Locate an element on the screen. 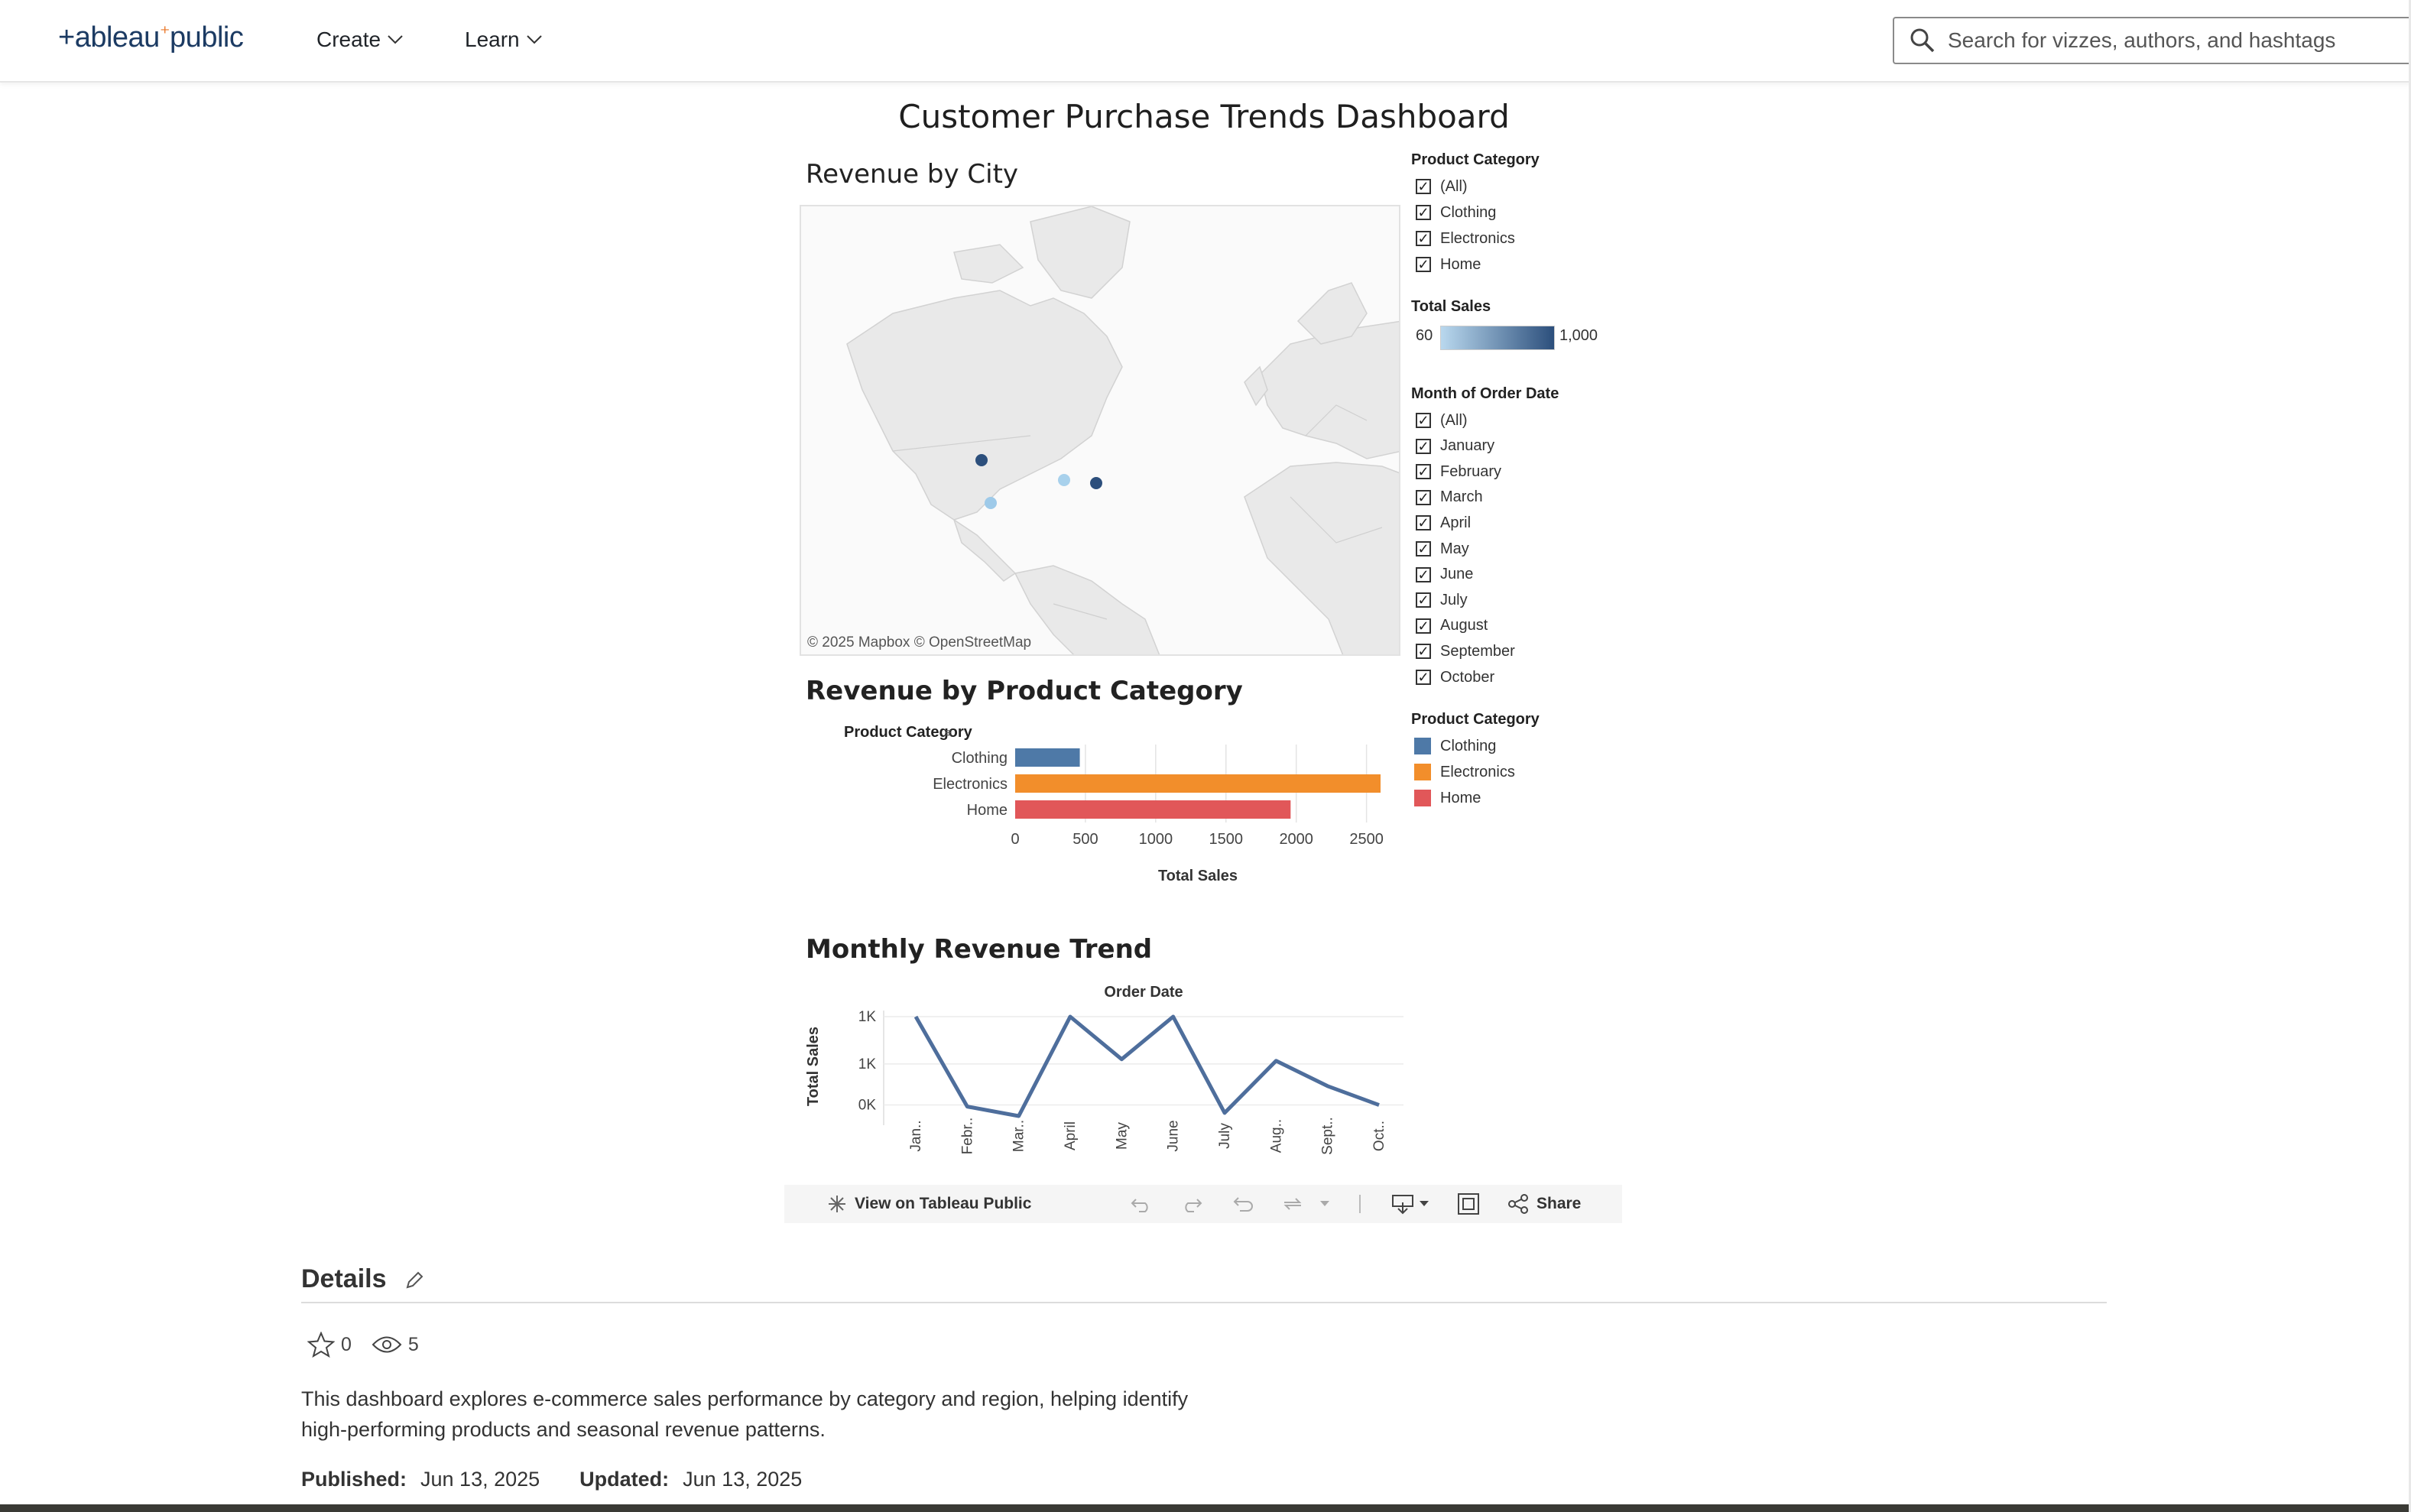  legend-item-clothing: Clothing is located at coordinates (1455, 746).